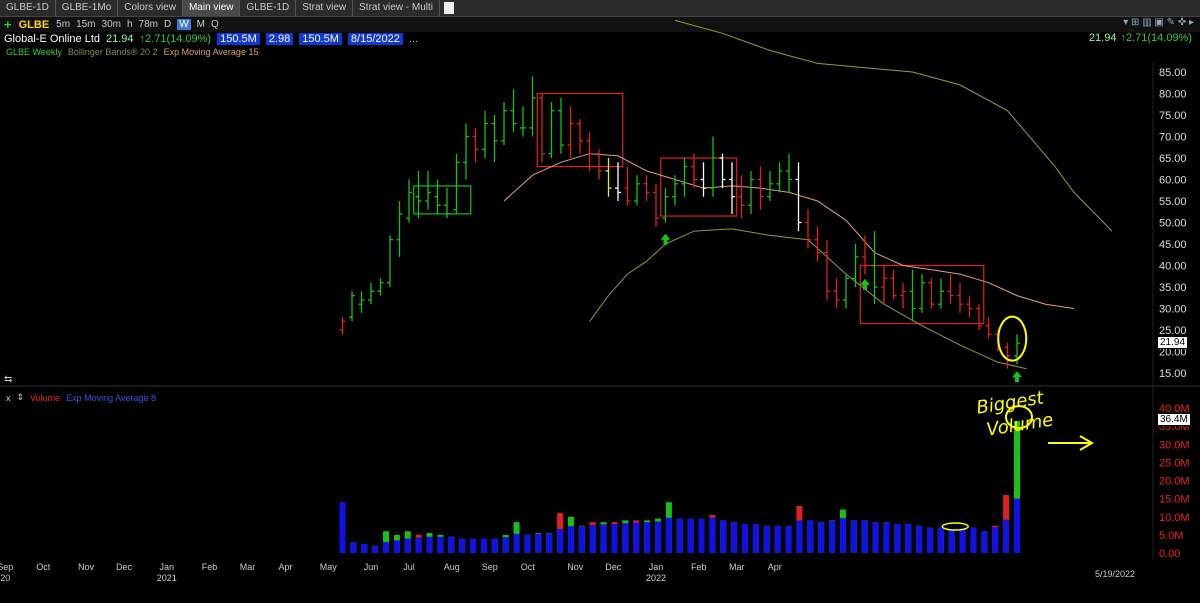  I want to click on price-tick-label: 35.00, so click(1173, 288).